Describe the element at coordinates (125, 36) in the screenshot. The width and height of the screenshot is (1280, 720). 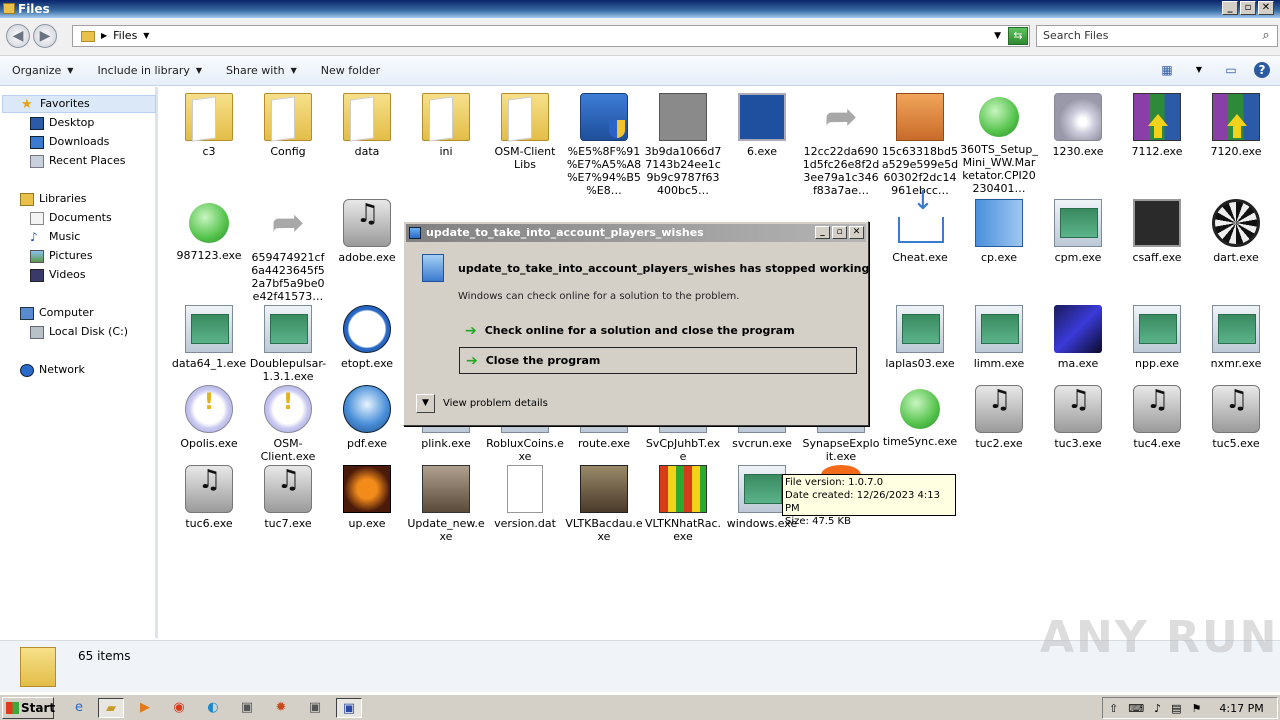
I see `breadcrumb: Files` at that location.